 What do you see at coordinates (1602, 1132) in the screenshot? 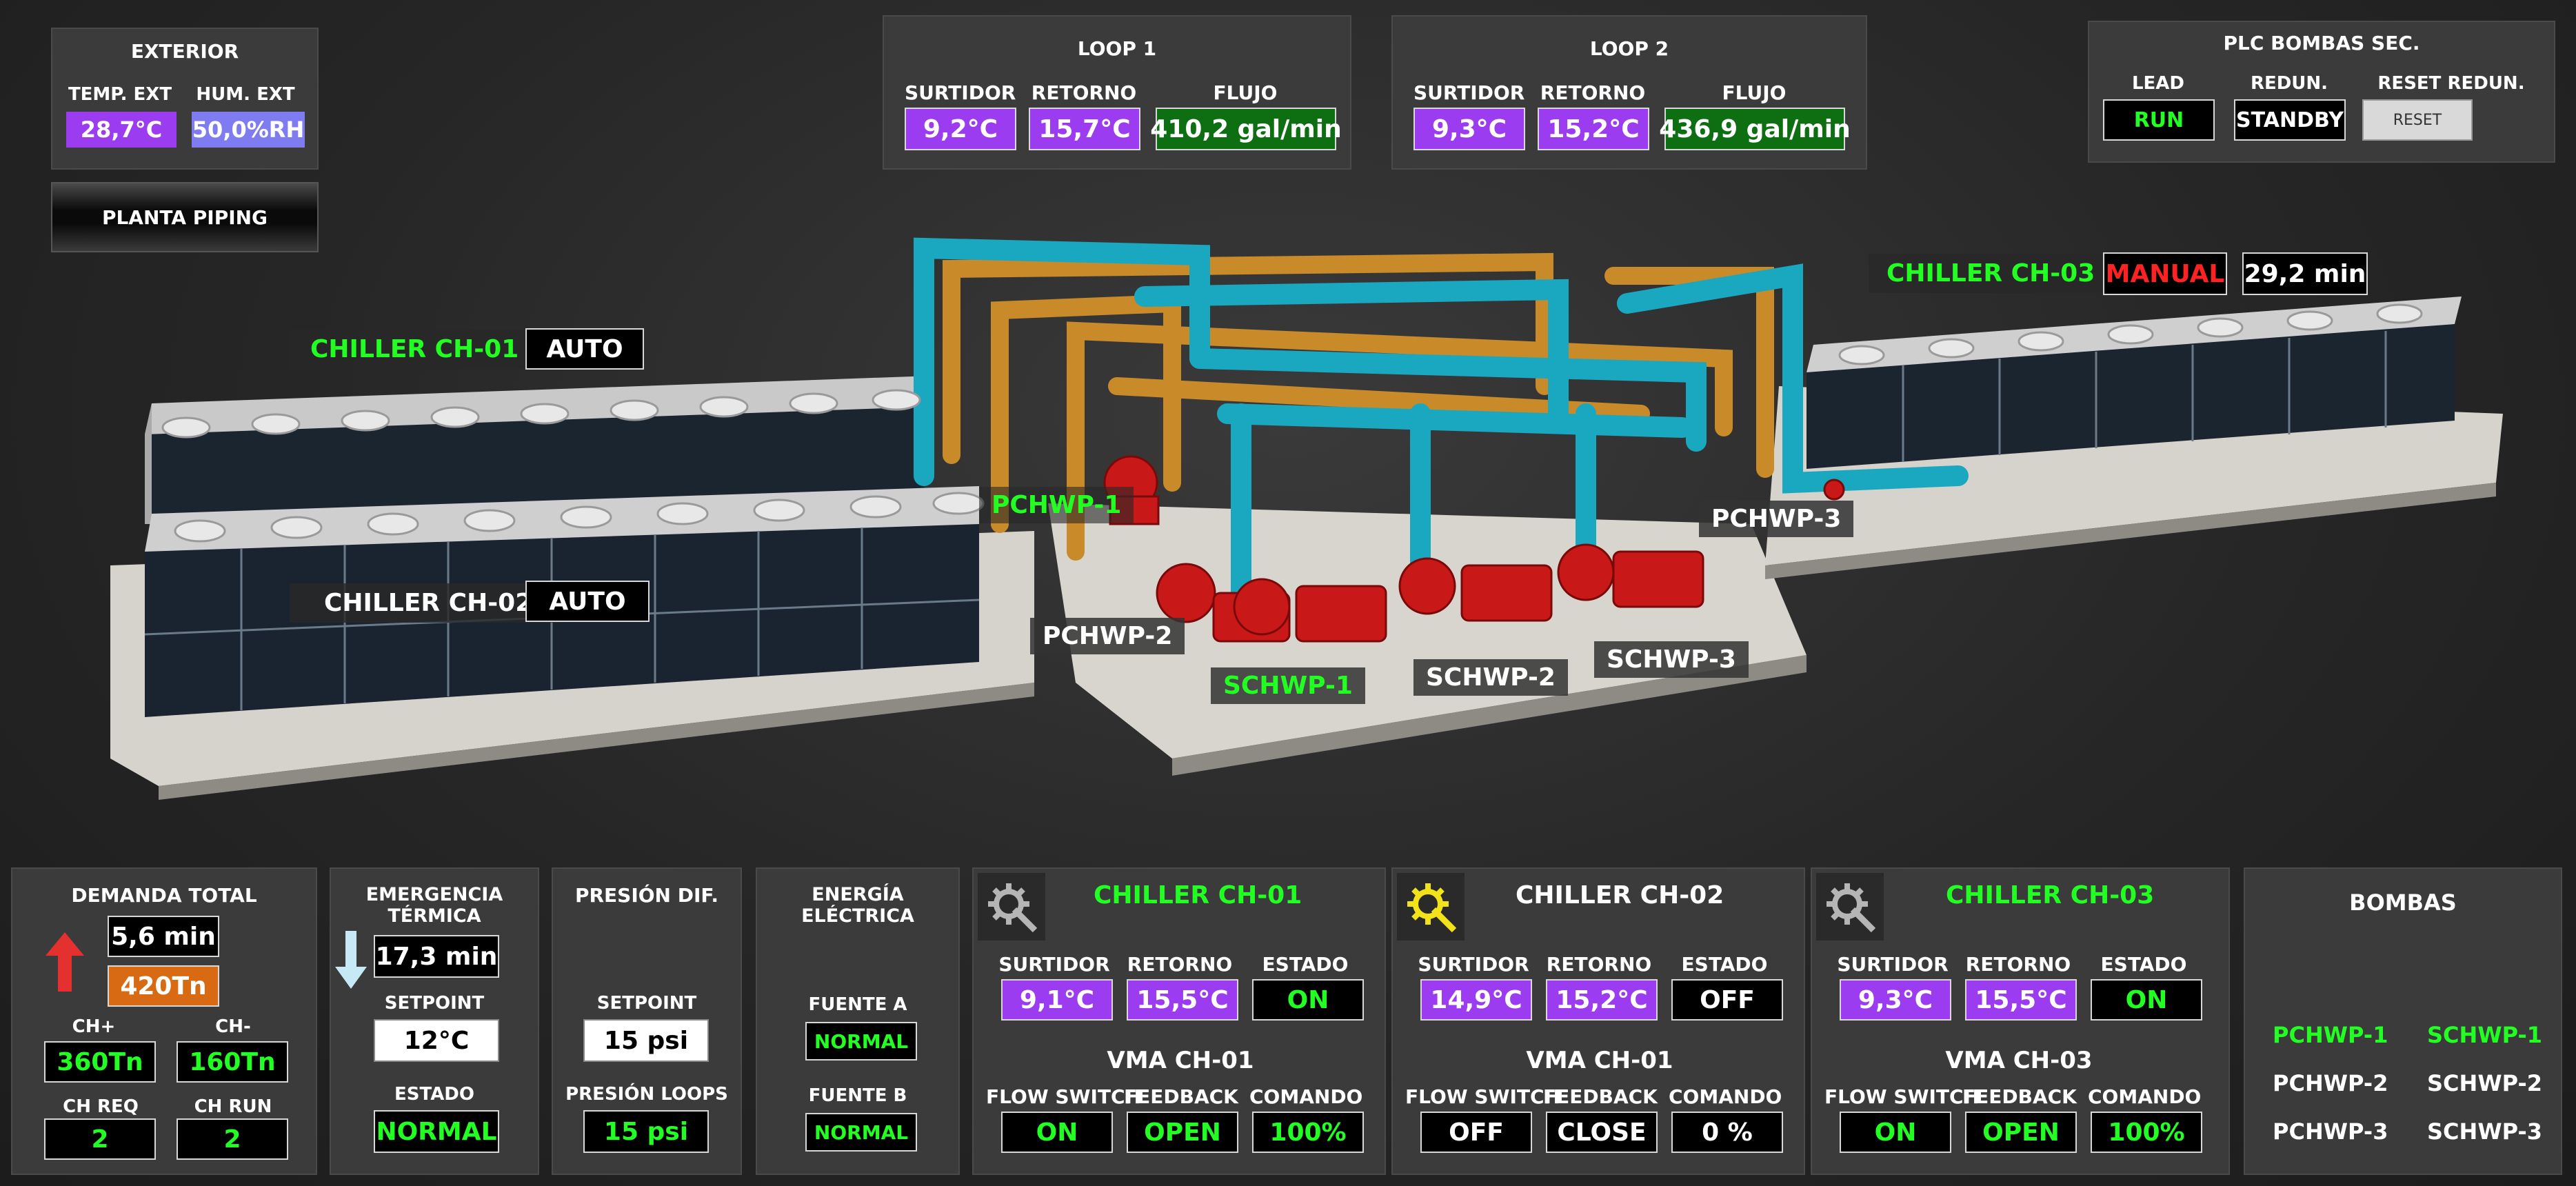
I see `ch02-feedback-value: CLOSE` at bounding box center [1602, 1132].